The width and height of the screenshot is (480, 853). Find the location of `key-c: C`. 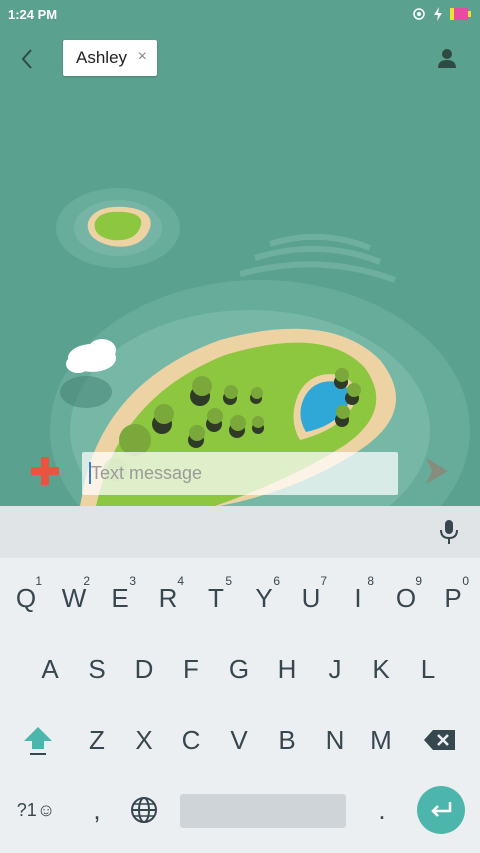

key-c: C is located at coordinates (191, 740).